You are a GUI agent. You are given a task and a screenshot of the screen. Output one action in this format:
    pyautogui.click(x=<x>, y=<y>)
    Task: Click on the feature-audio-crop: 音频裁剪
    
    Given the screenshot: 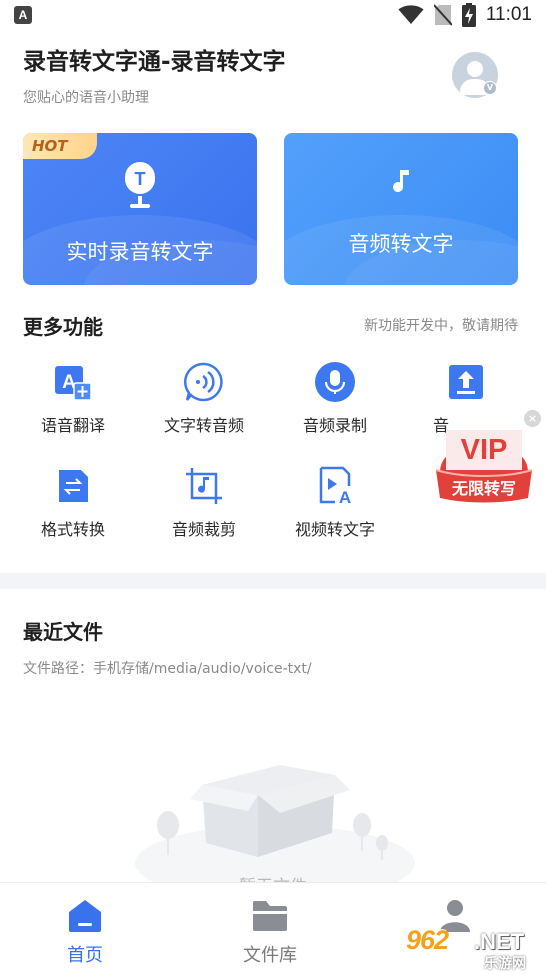 What is the action you would take?
    pyautogui.click(x=204, y=503)
    